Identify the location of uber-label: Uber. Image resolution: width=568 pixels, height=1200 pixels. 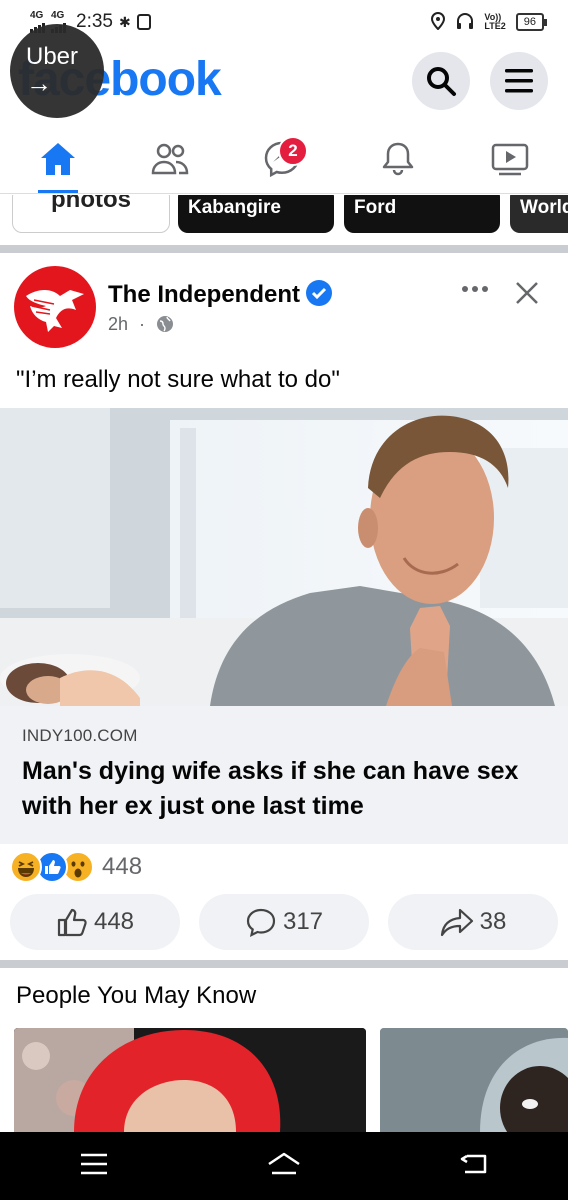
(52, 56).